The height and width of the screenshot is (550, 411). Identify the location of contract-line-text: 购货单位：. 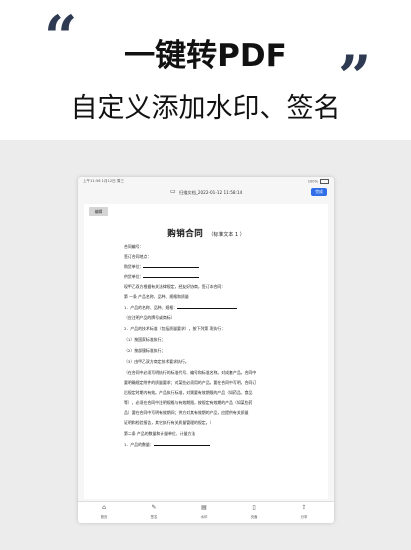
(134, 266).